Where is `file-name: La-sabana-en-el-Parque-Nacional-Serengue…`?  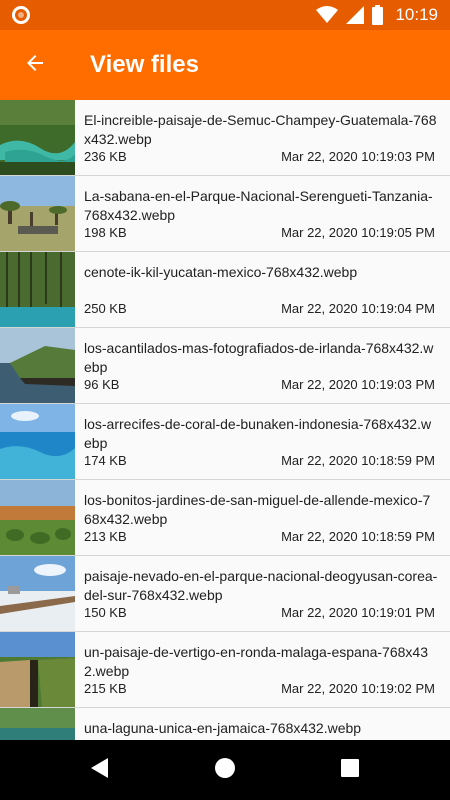
file-name: La-sabana-en-el-Parque-Nacional-Serengue… is located at coordinates (258, 205).